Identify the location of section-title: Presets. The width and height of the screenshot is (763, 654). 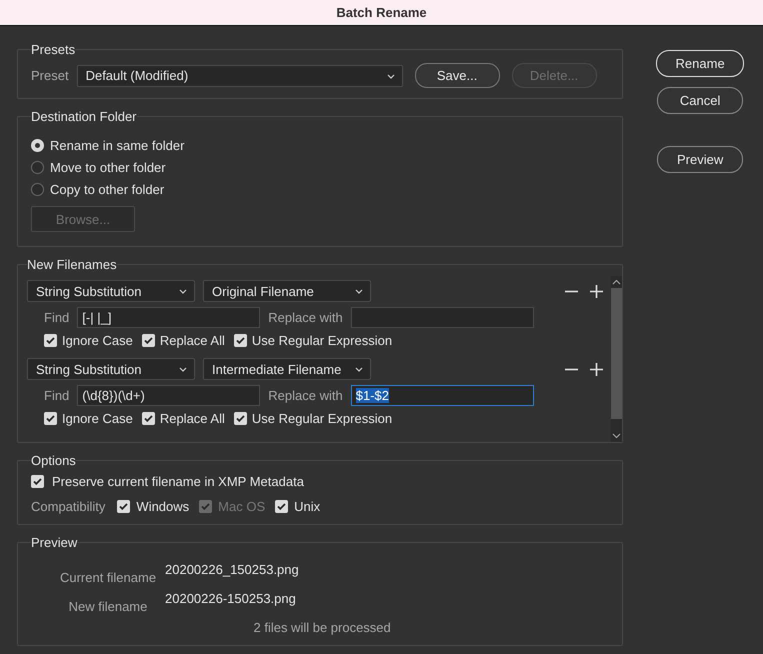
(53, 49).